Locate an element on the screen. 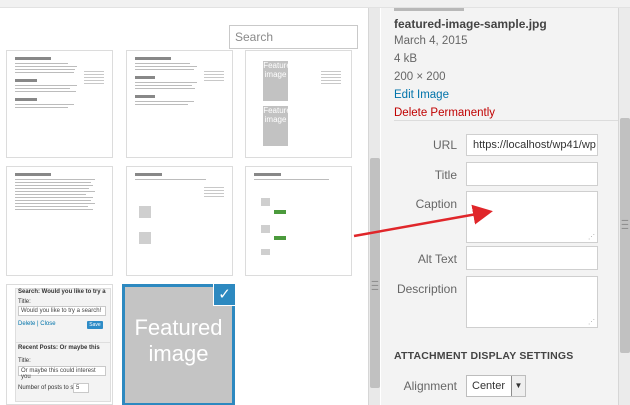 Image resolution: width=630 pixels, height=405 pixels. widget-number-field: 5 is located at coordinates (81, 388).